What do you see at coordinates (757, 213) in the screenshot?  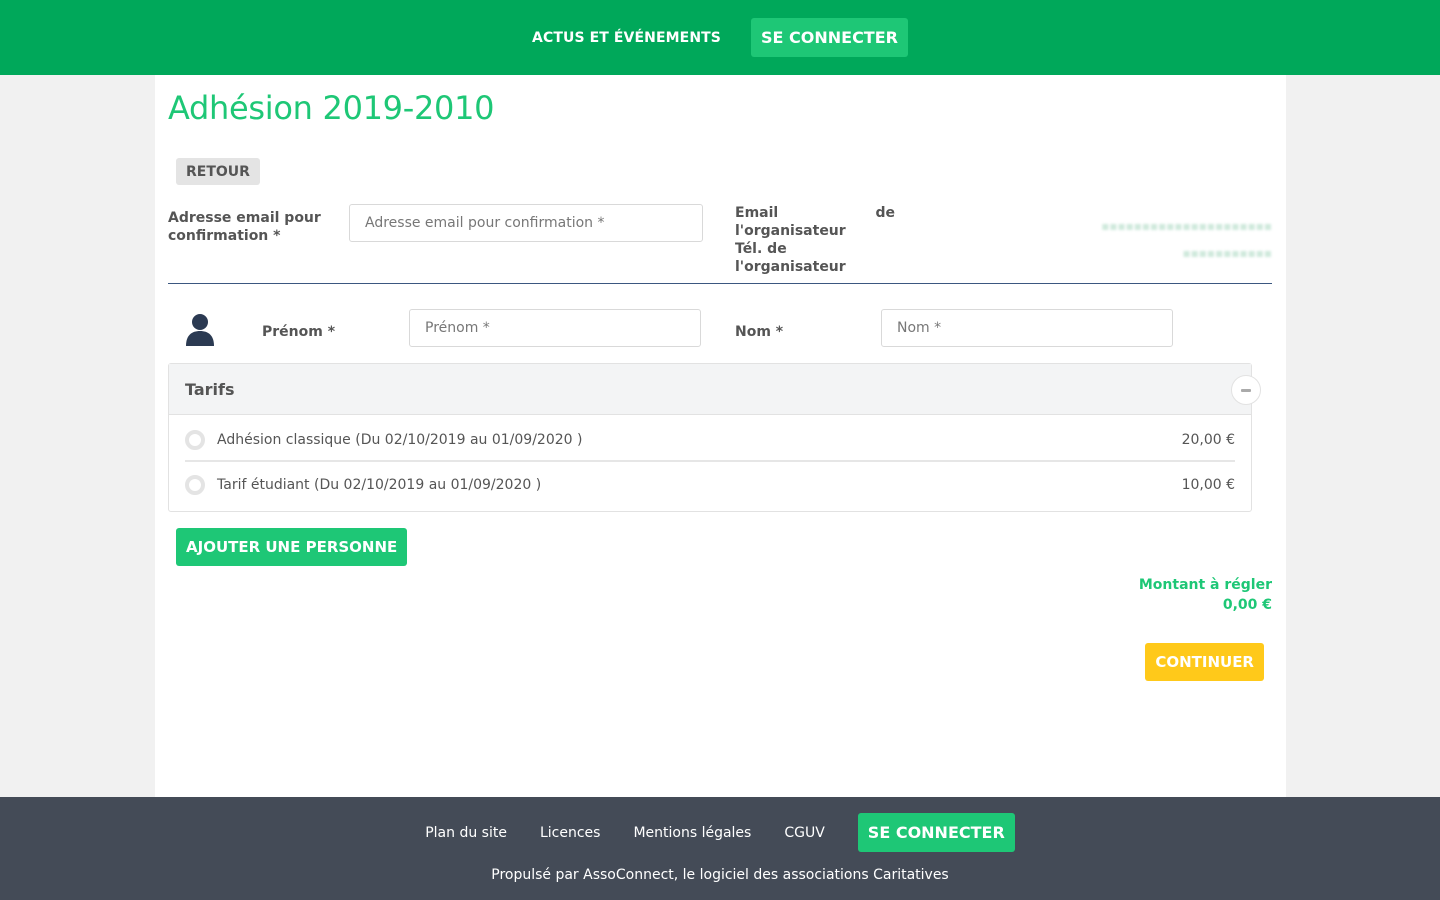 I see `organizer-email-label-word: Email` at bounding box center [757, 213].